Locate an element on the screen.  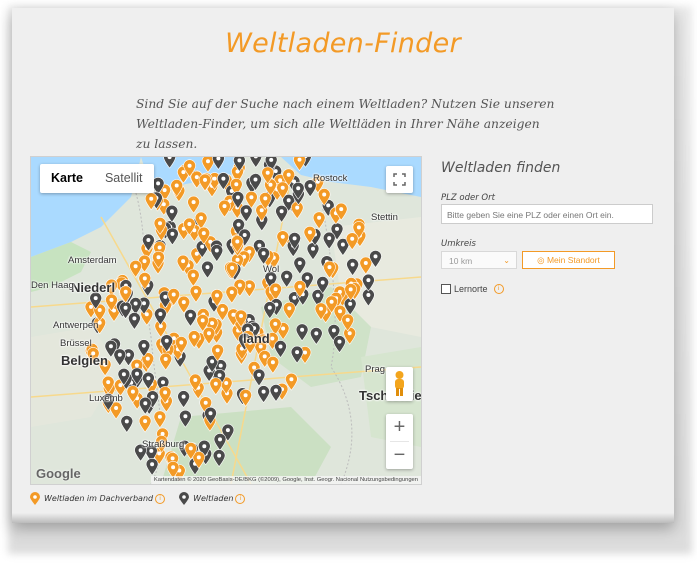
my-location-button: ◎ Mein Standort is located at coordinates (568, 260).